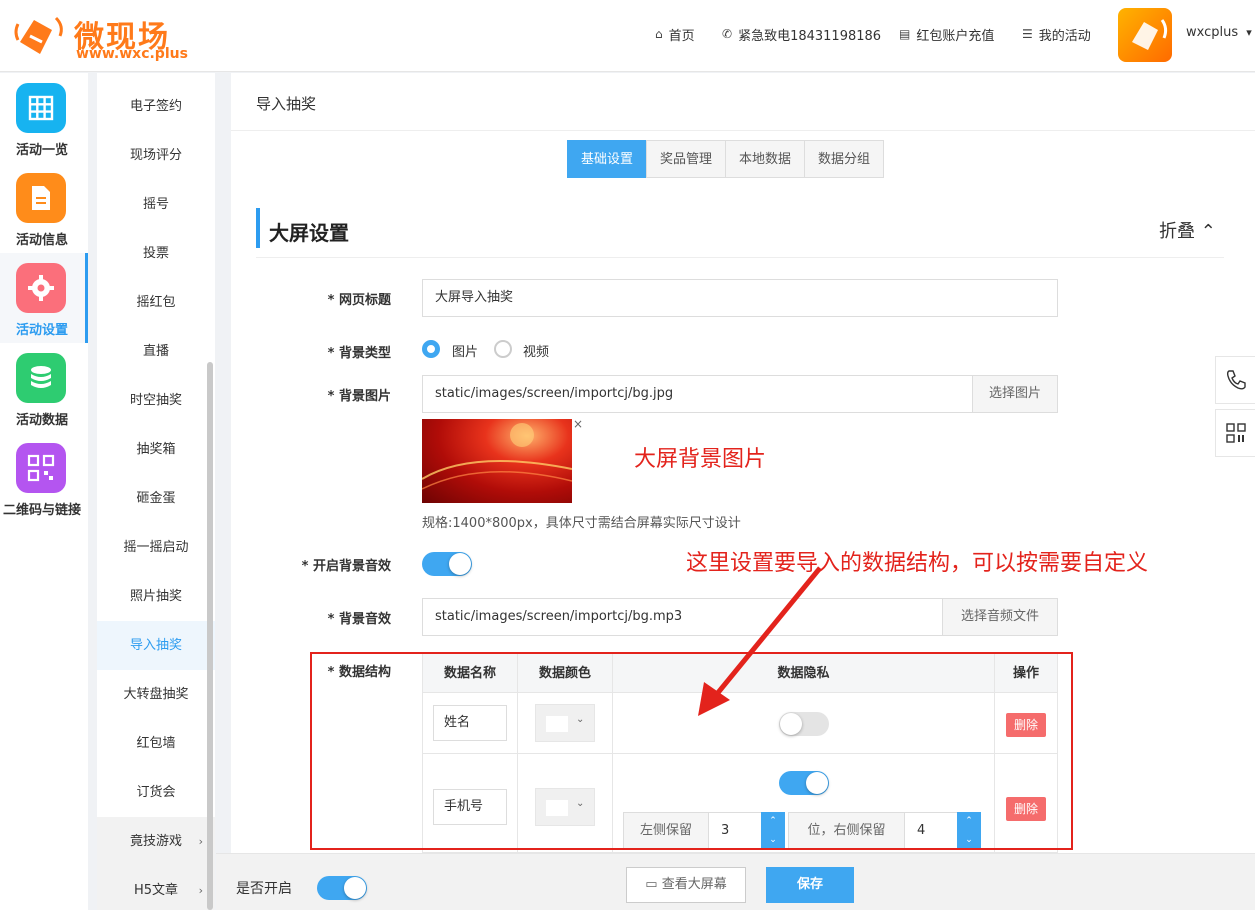 Image resolution: width=1255 pixels, height=910 pixels. Describe the element at coordinates (810, 885) in the screenshot. I see `save-button: 保存` at that location.